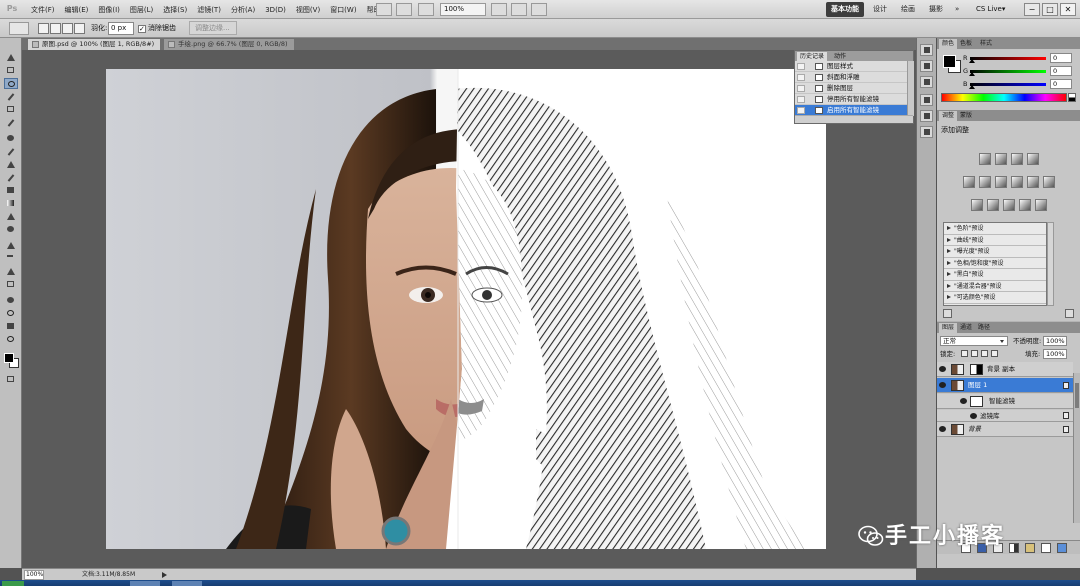 The height and width of the screenshot is (586, 1080). What do you see at coordinates (1020, 84) in the screenshot?
I see `blue-channel-slider: B 0` at bounding box center [1020, 84].